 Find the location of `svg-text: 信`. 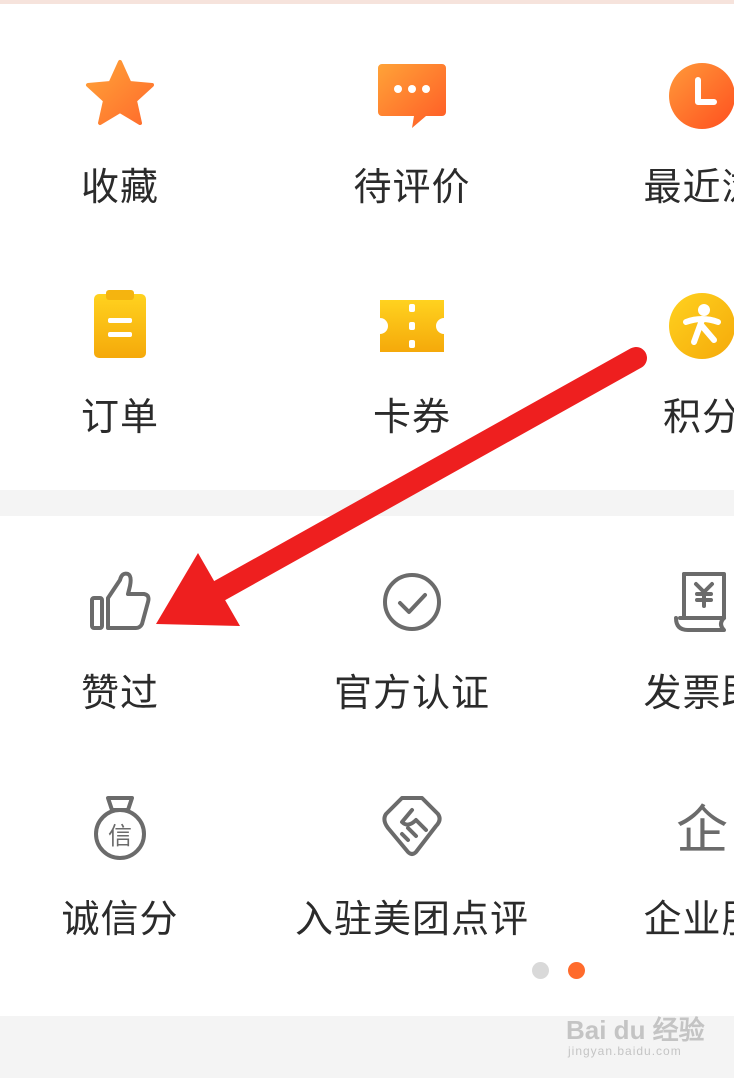

svg-text: 信 is located at coordinates (120, 836).